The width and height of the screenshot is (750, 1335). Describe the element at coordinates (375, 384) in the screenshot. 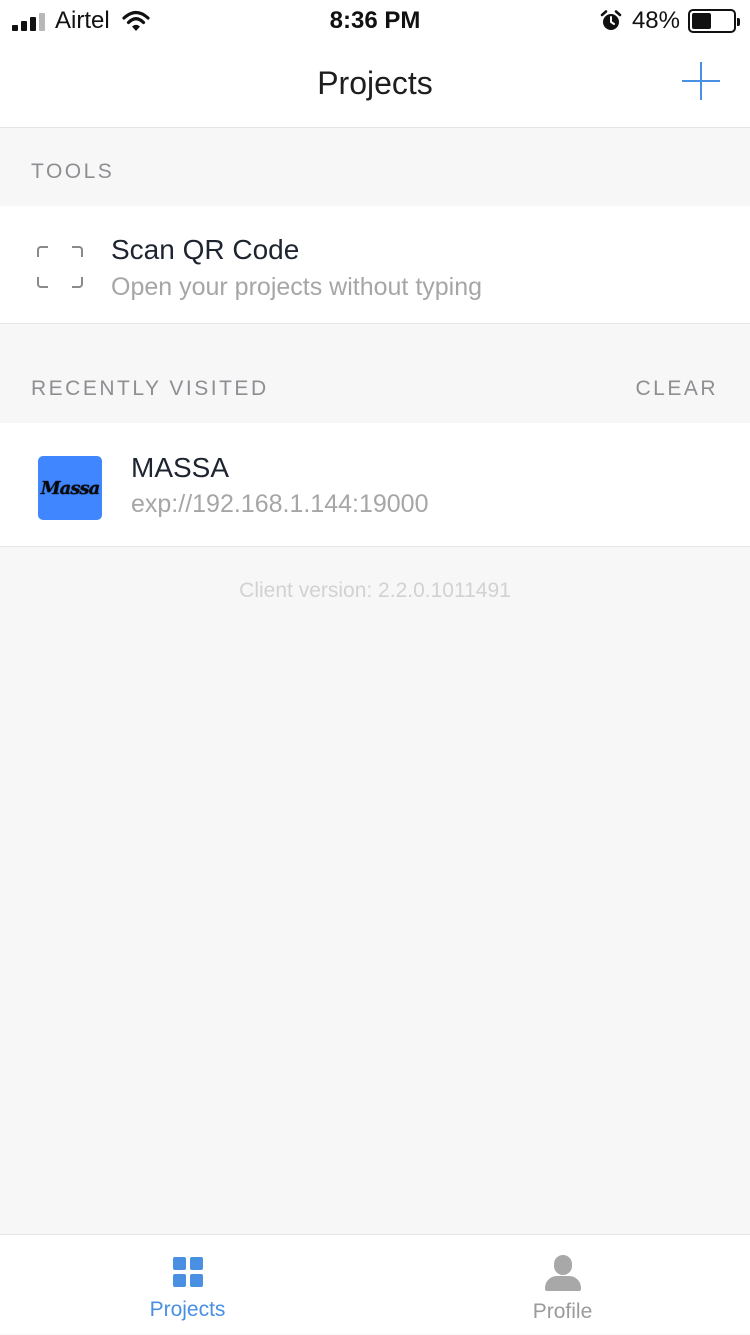

I see `recent-section-header: RECENTLY VISITED CLEAR` at that location.